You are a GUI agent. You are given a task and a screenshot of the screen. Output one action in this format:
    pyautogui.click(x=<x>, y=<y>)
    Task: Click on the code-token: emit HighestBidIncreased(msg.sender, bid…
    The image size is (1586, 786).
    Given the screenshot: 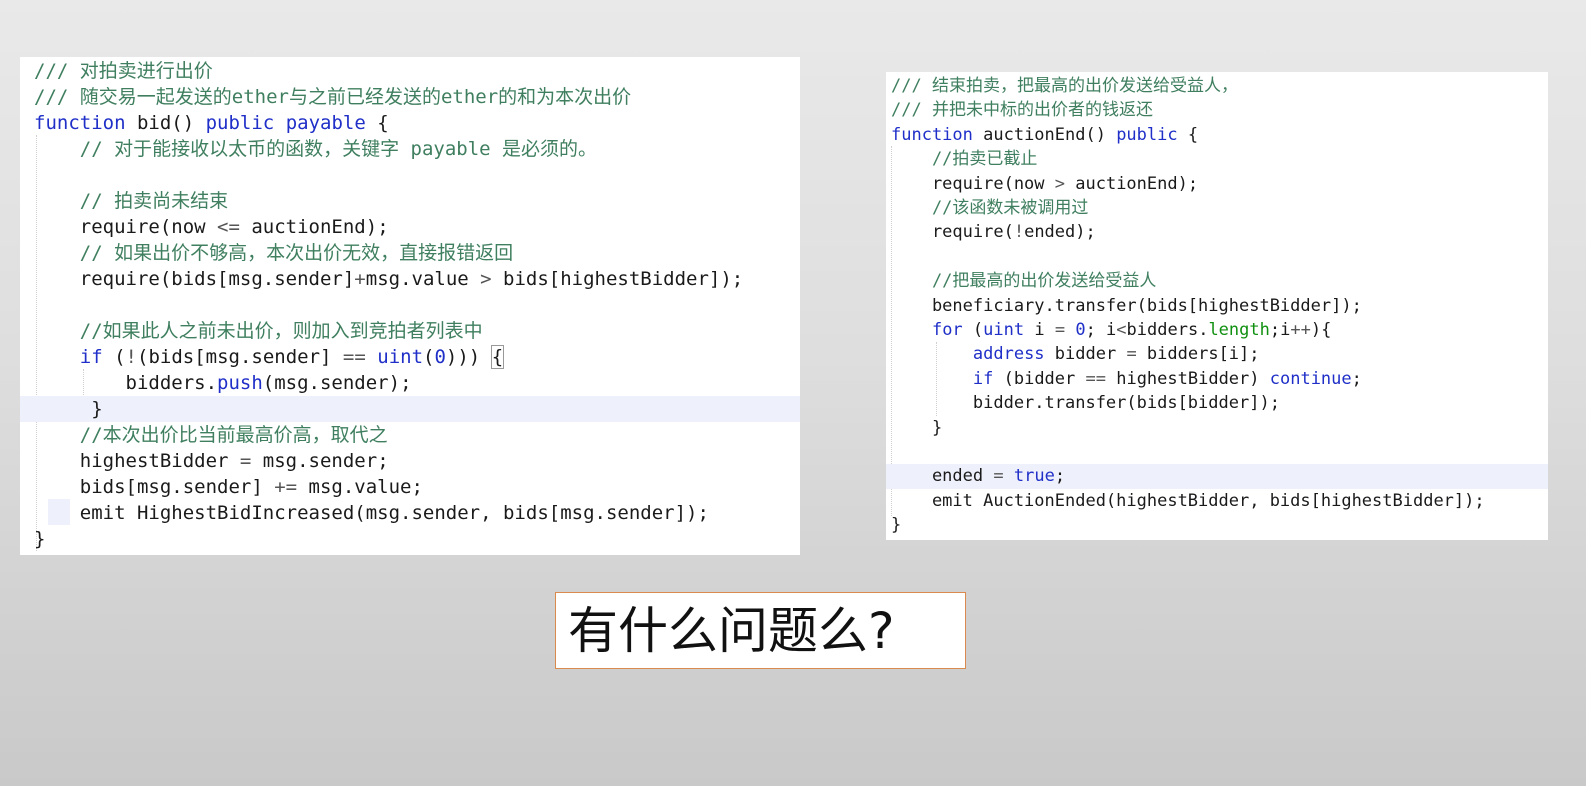 What is the action you would take?
    pyautogui.click(x=371, y=513)
    